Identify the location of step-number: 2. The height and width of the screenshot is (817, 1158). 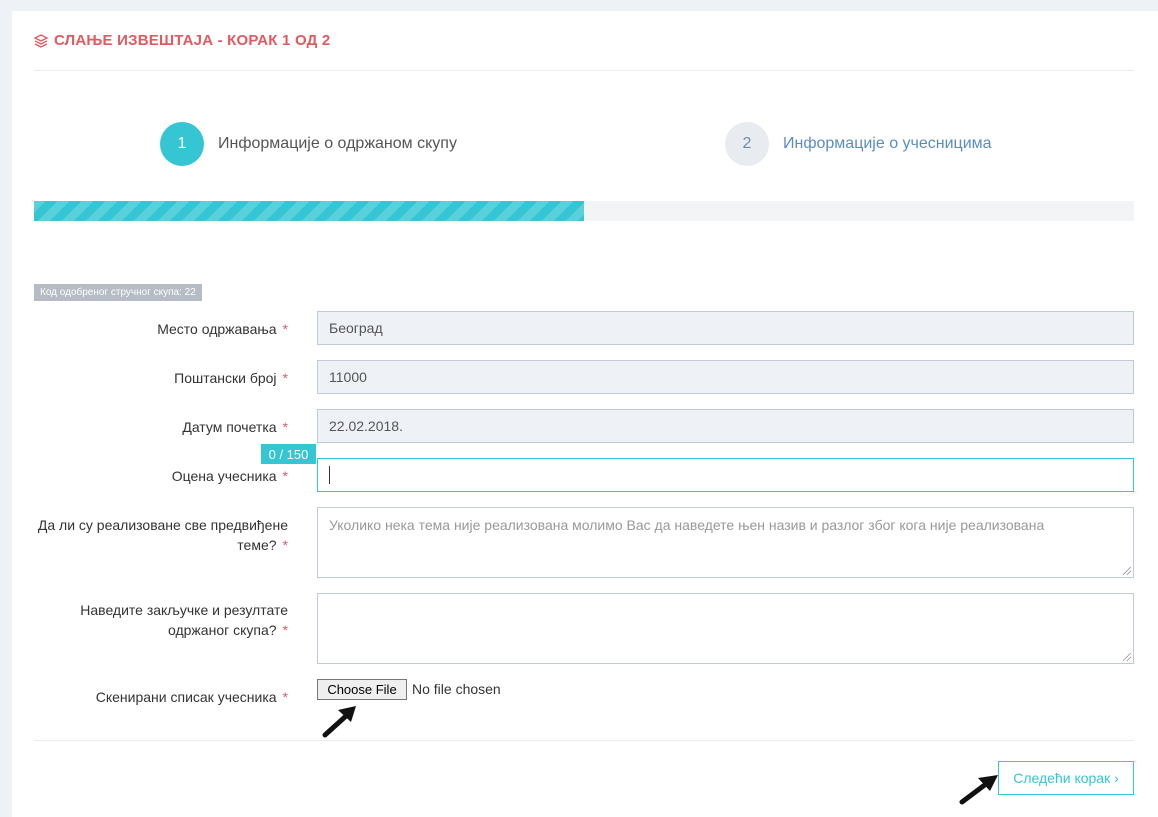
(747, 144).